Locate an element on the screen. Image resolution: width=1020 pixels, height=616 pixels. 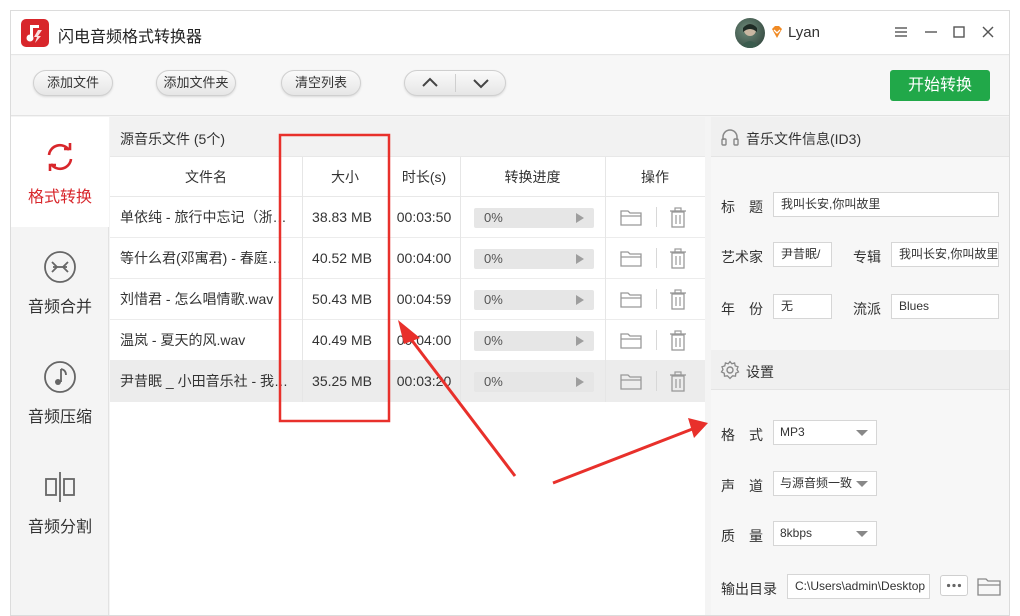
app-logo-icon is located at coordinates (35, 33).